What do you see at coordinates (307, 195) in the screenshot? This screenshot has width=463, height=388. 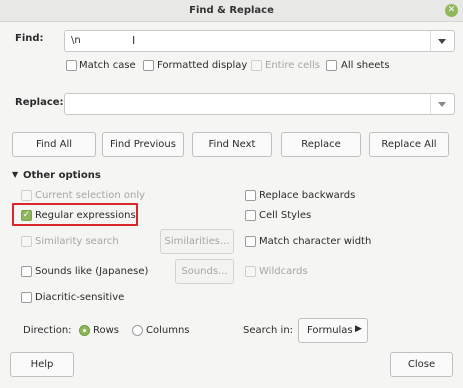 I see `replace-backwards-label: Replace backwards` at bounding box center [307, 195].